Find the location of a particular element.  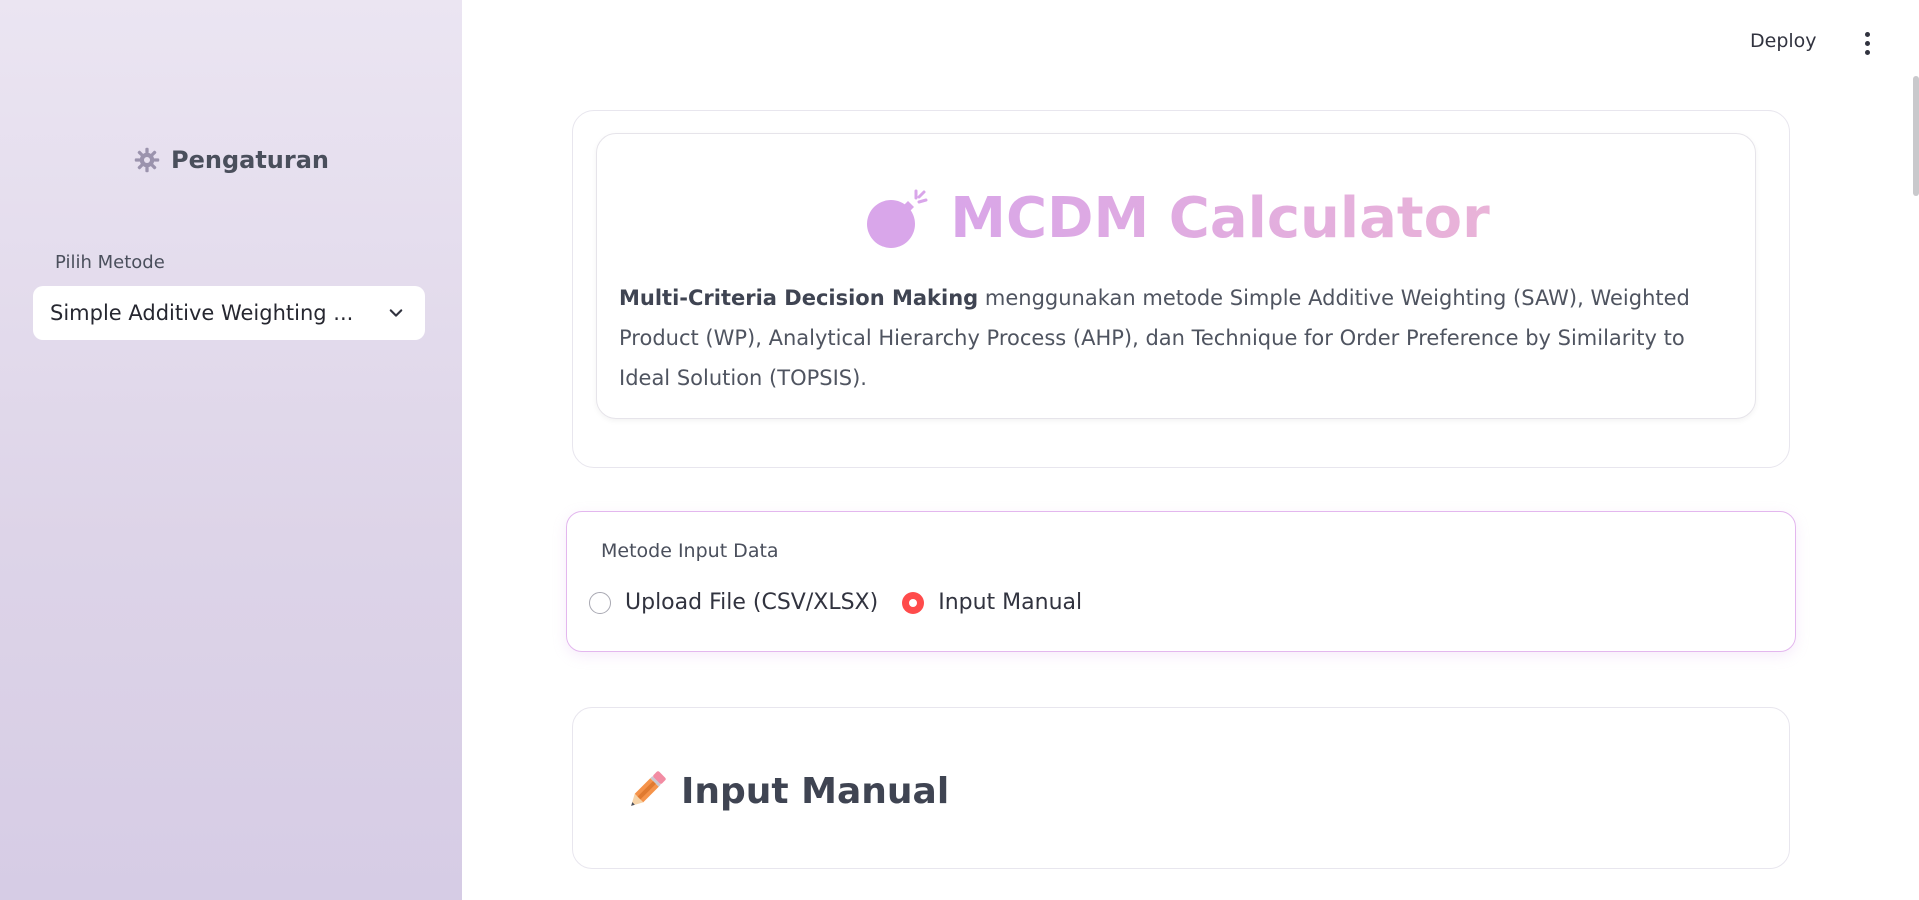

input-method-label: Metode Input Data is located at coordinates (690, 551).